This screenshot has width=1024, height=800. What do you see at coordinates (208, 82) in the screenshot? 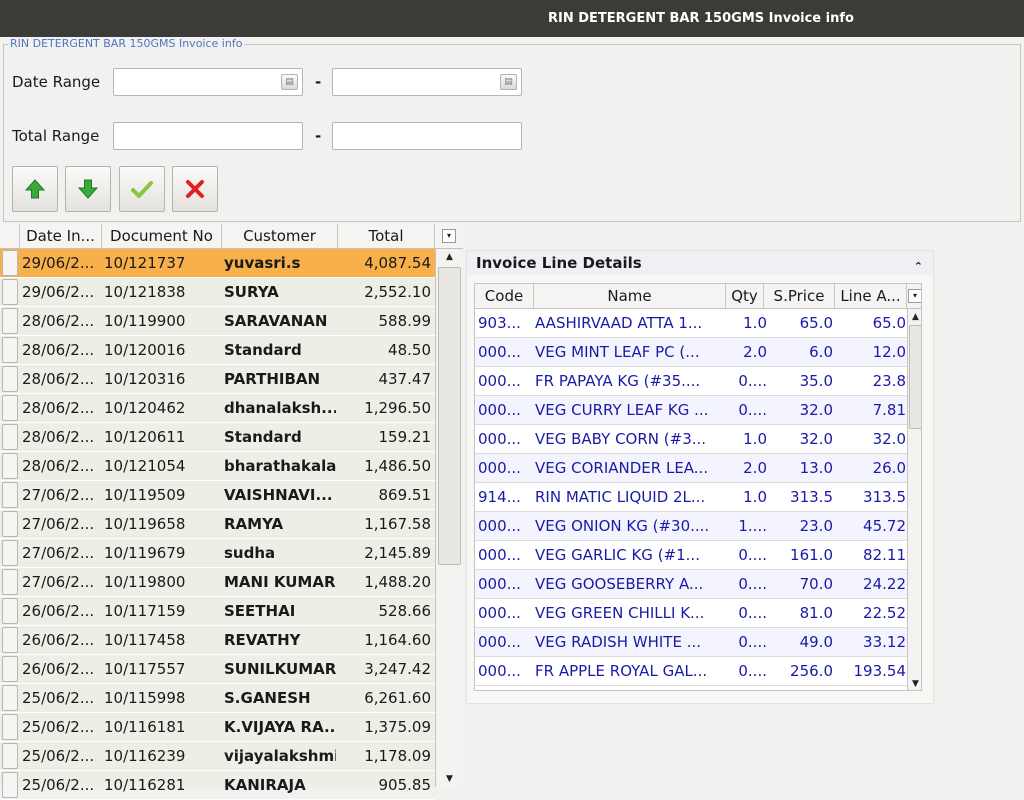
I see `date-from-field: ▤` at bounding box center [208, 82].